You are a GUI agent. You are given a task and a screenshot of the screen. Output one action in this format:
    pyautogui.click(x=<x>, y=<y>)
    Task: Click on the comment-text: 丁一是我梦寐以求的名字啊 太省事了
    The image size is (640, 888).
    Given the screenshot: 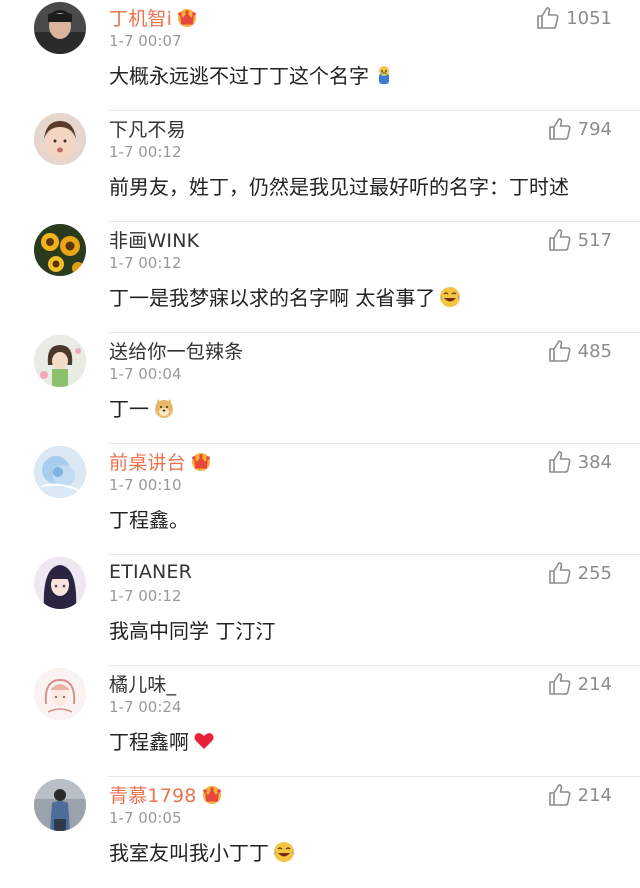 What is the action you would take?
    pyautogui.click(x=285, y=296)
    